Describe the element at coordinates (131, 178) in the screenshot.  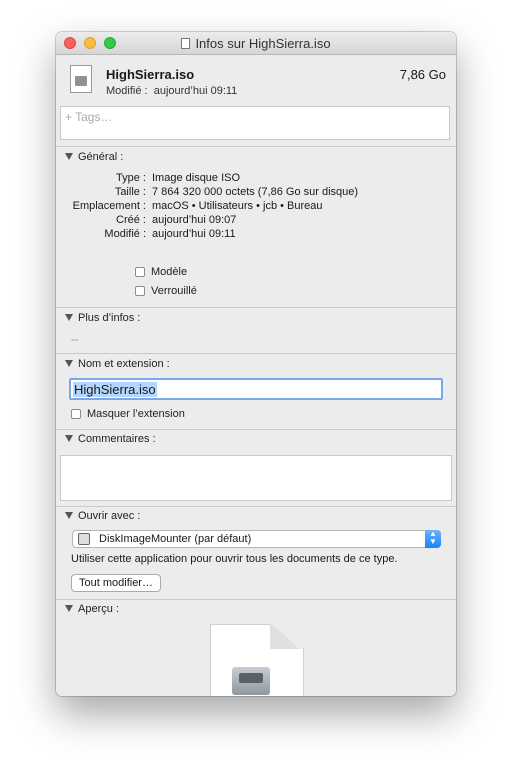
I see `info-label-type: Type :` at that location.